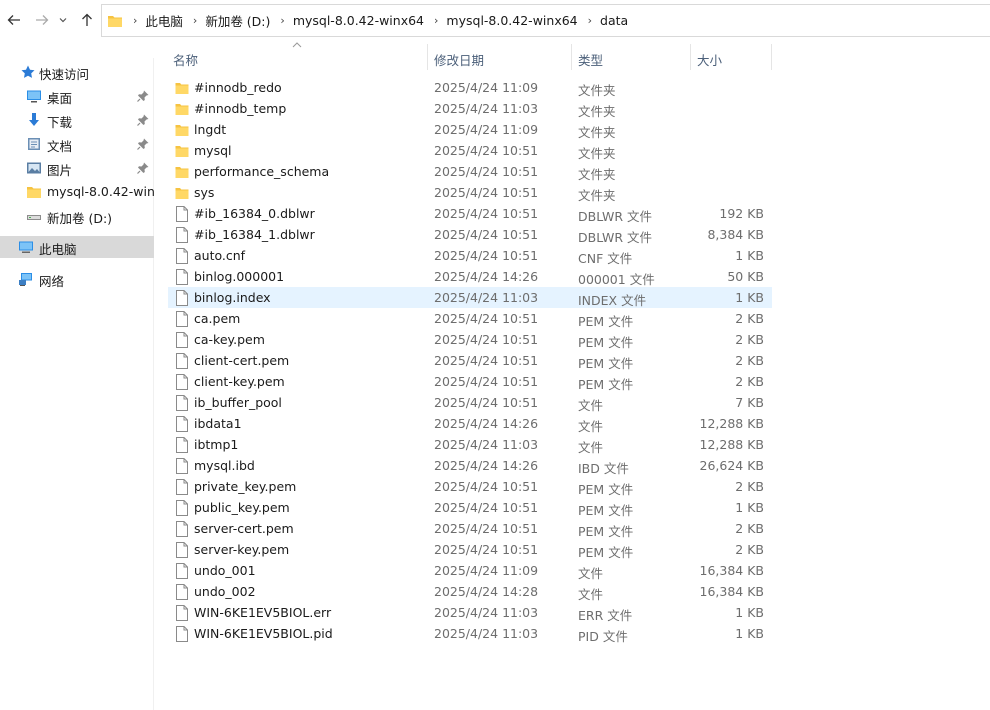 The image size is (990, 710). Describe the element at coordinates (590, 59) in the screenshot. I see `column-type: 类型` at that location.